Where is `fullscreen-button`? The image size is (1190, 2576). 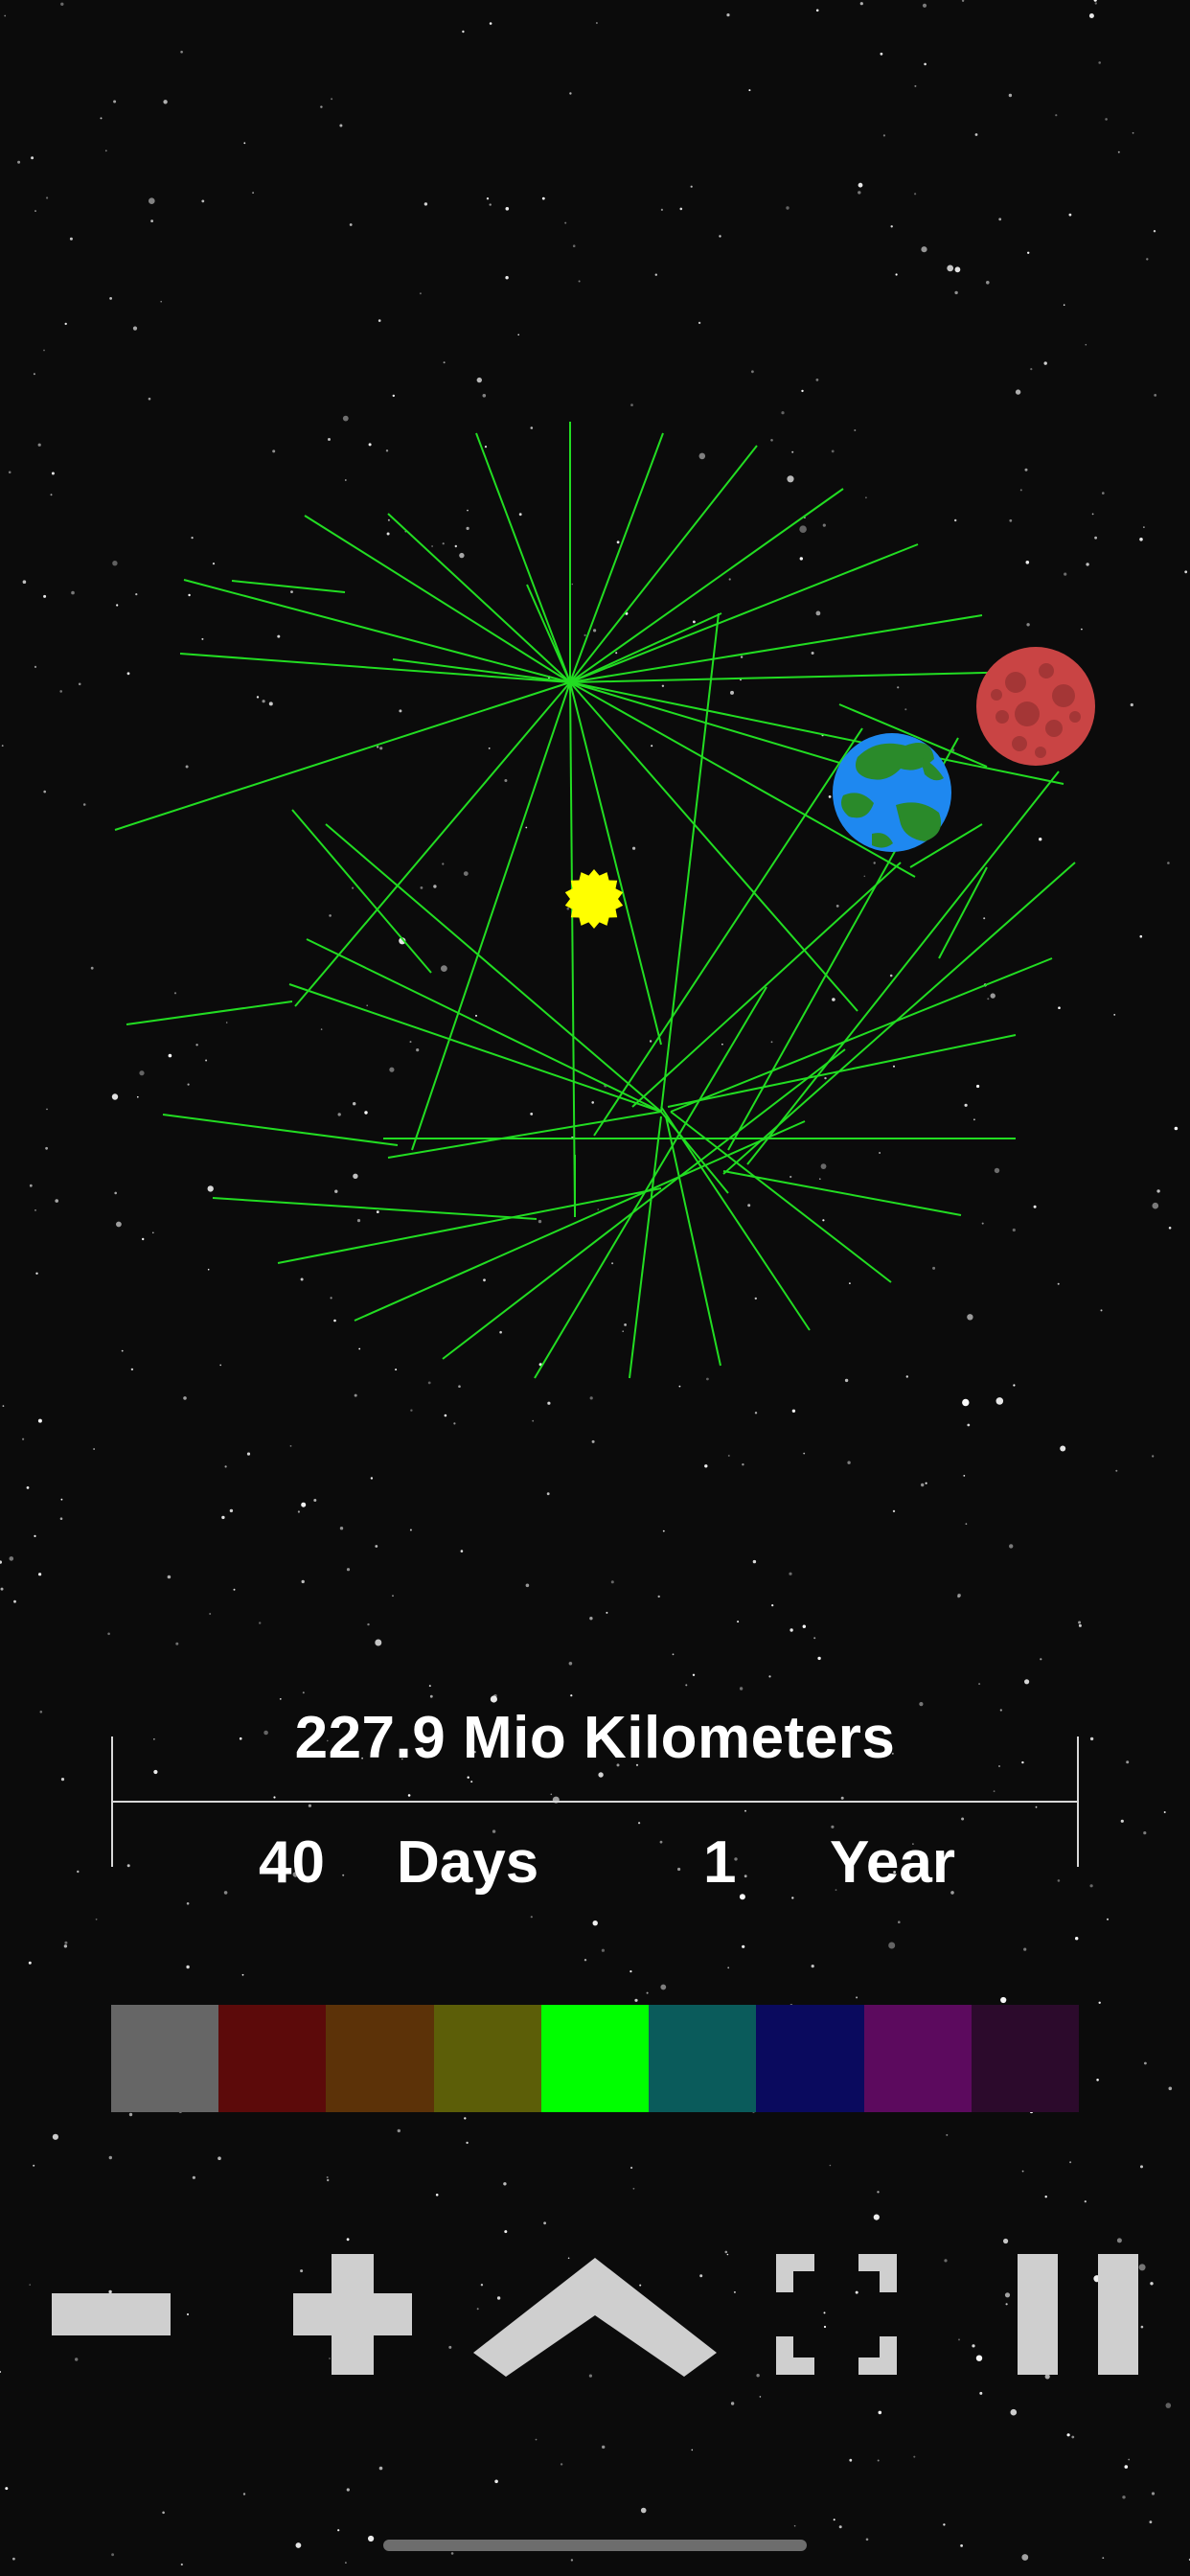 fullscreen-button is located at coordinates (837, 2314).